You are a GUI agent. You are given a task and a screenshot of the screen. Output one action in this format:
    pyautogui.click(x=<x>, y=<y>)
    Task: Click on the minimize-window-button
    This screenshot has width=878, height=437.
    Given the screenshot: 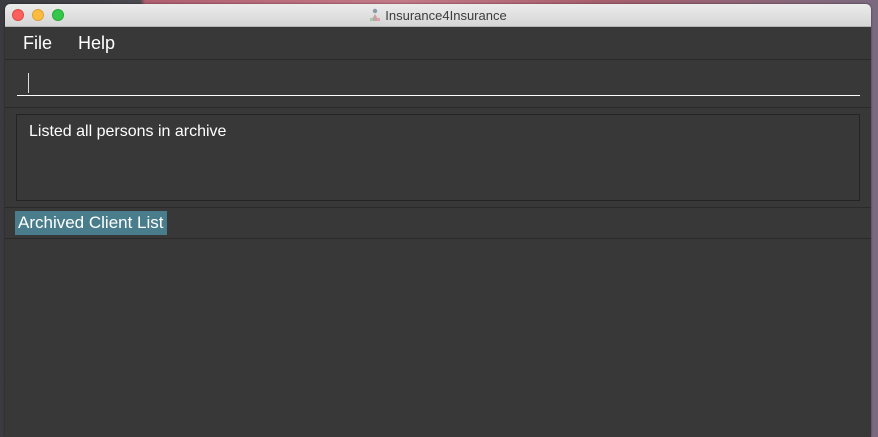 What is the action you would take?
    pyautogui.click(x=38, y=15)
    